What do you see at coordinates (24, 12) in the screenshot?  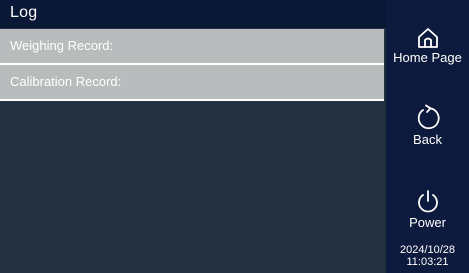 I see `page-title: Log` at bounding box center [24, 12].